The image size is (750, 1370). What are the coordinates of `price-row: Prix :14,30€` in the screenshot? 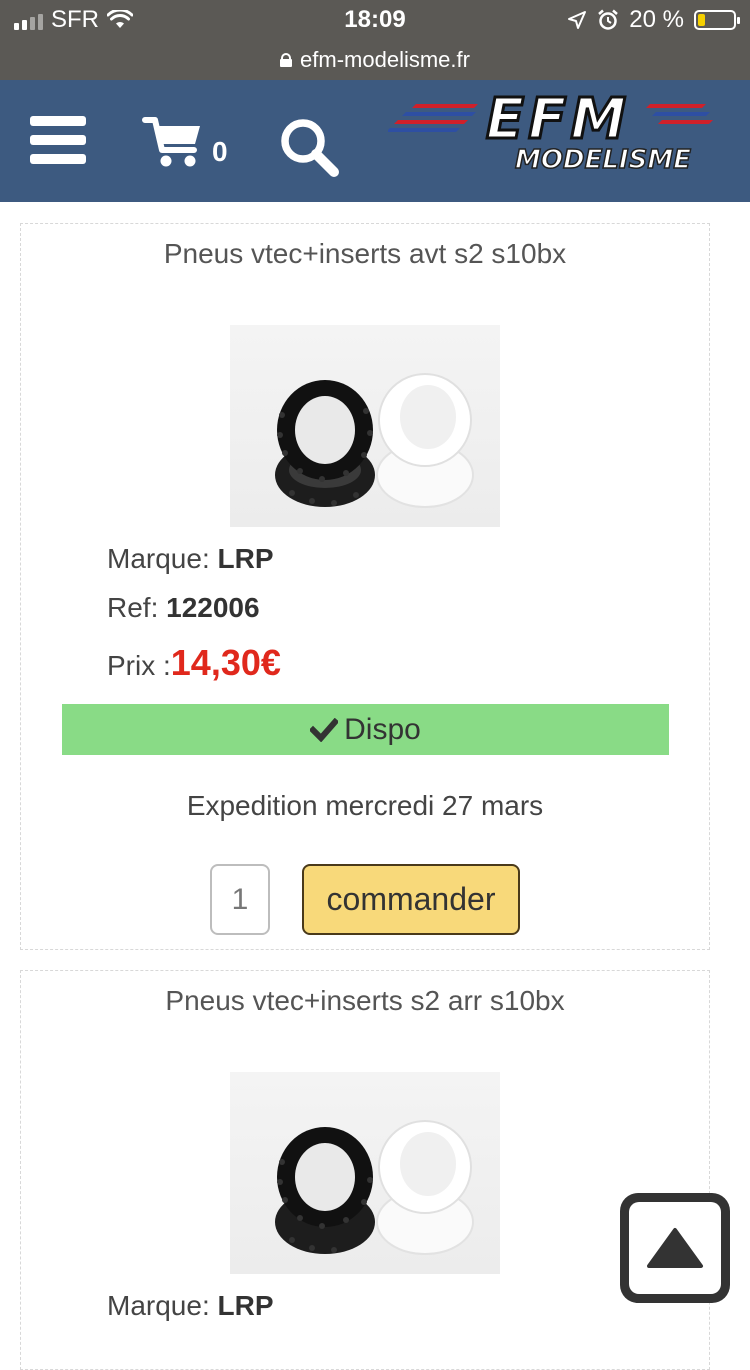 It's located at (194, 663).